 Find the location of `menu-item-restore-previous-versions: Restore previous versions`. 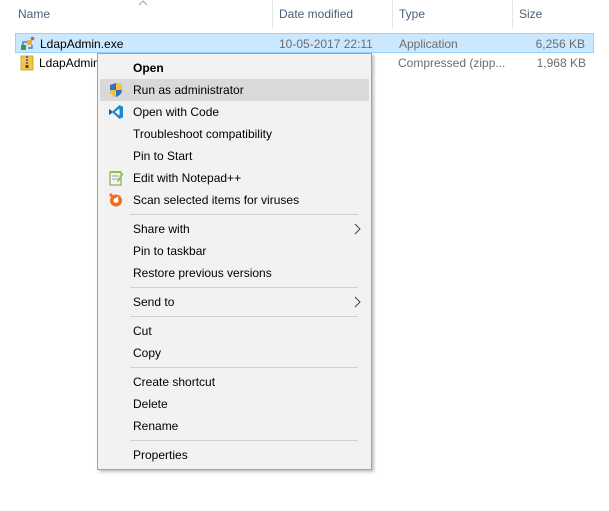

menu-item-restore-previous-versions: Restore previous versions is located at coordinates (234, 273).